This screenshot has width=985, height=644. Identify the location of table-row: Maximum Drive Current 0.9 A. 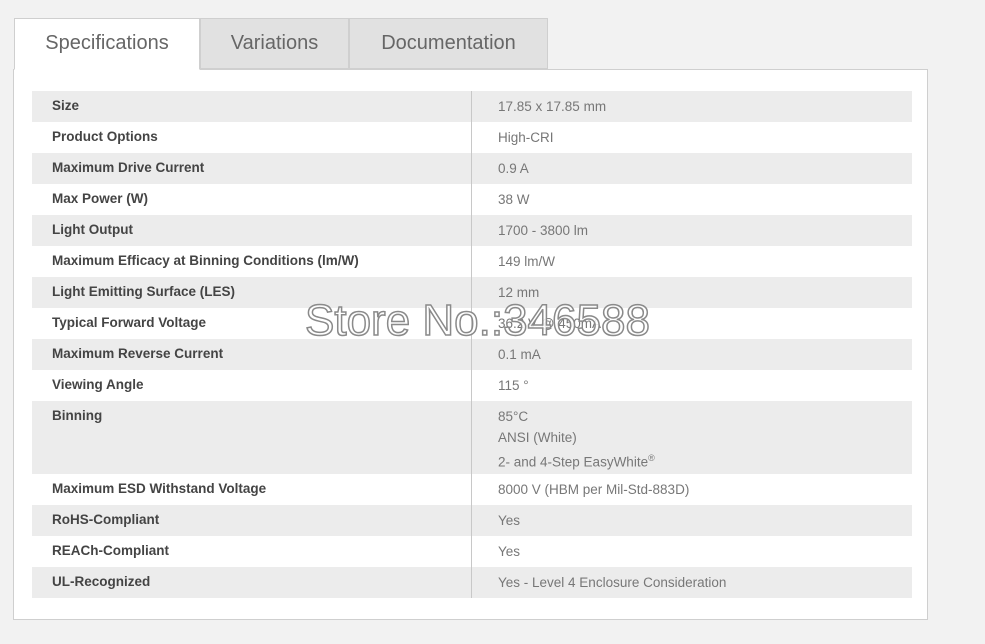
(472, 168).